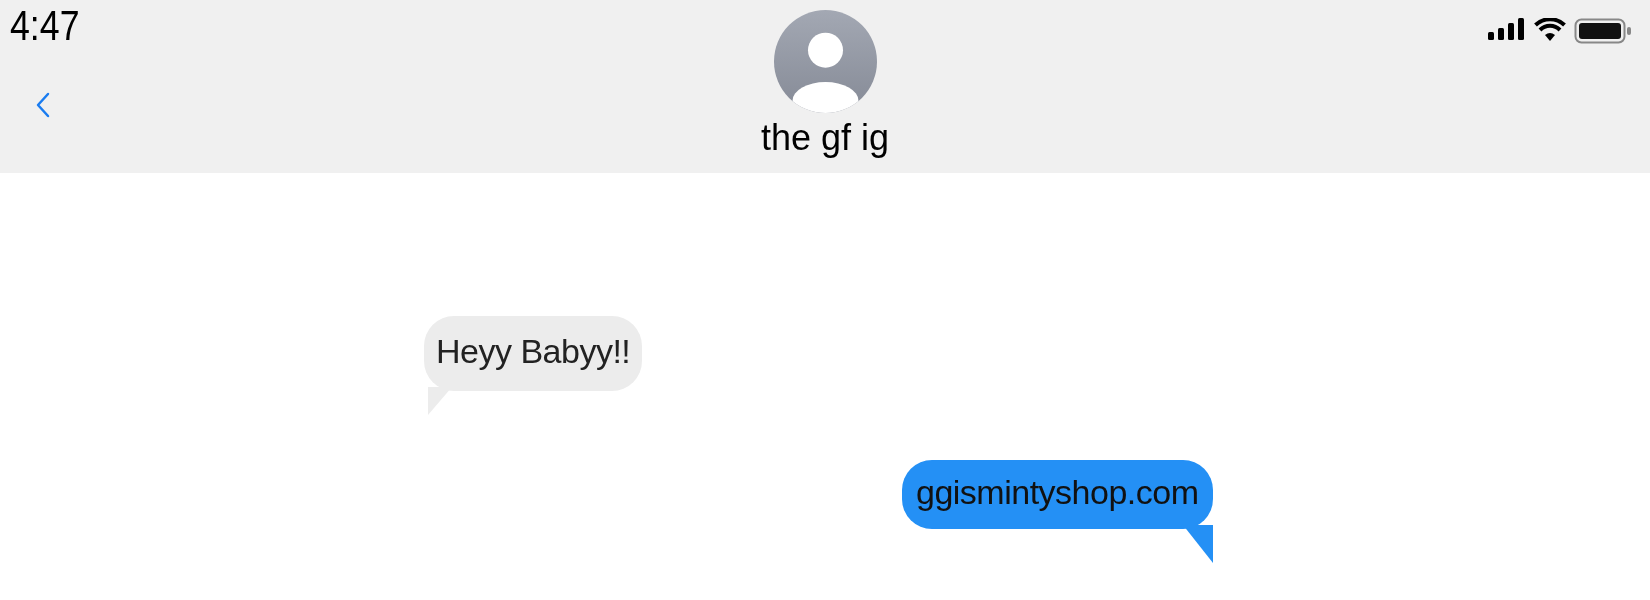 The image size is (1650, 600). I want to click on wifi-icon, so click(1550, 30).